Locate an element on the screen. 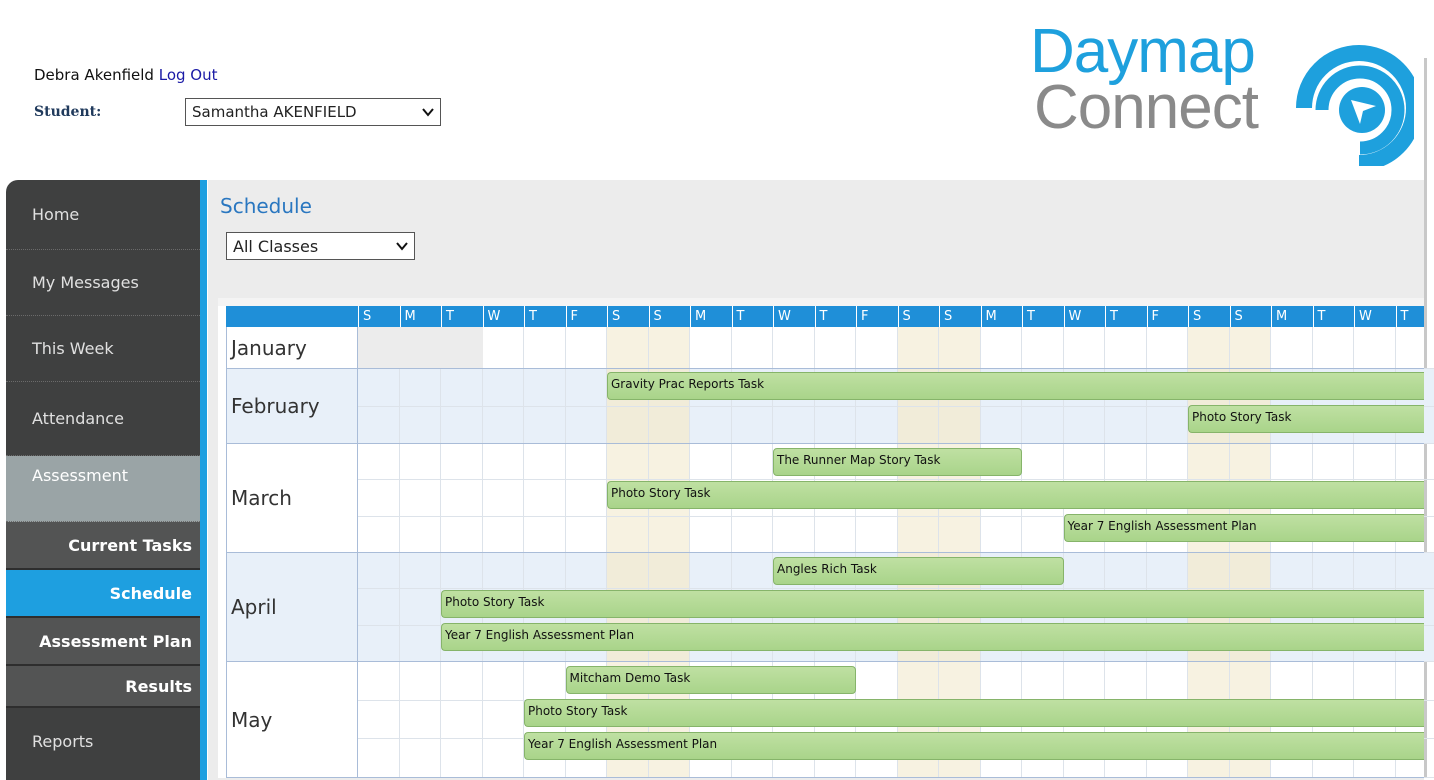  sidebar-subitem-results: Results is located at coordinates (103, 687).